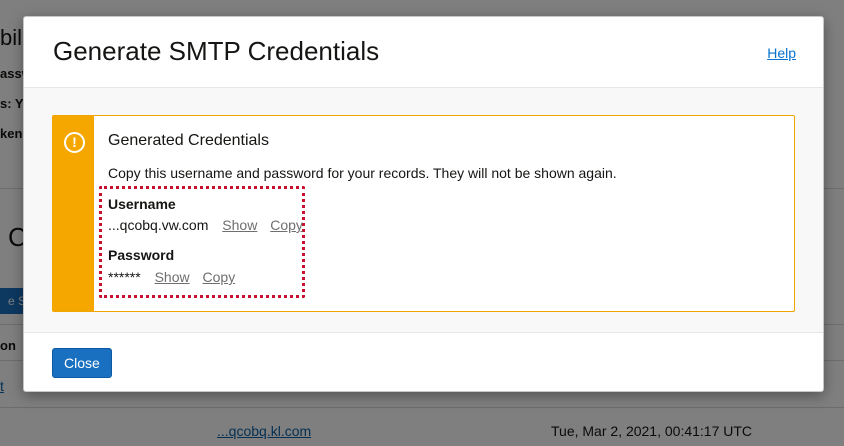 This screenshot has height=446, width=844. What do you see at coordinates (172, 277) in the screenshot?
I see `password-show-link: Show` at bounding box center [172, 277].